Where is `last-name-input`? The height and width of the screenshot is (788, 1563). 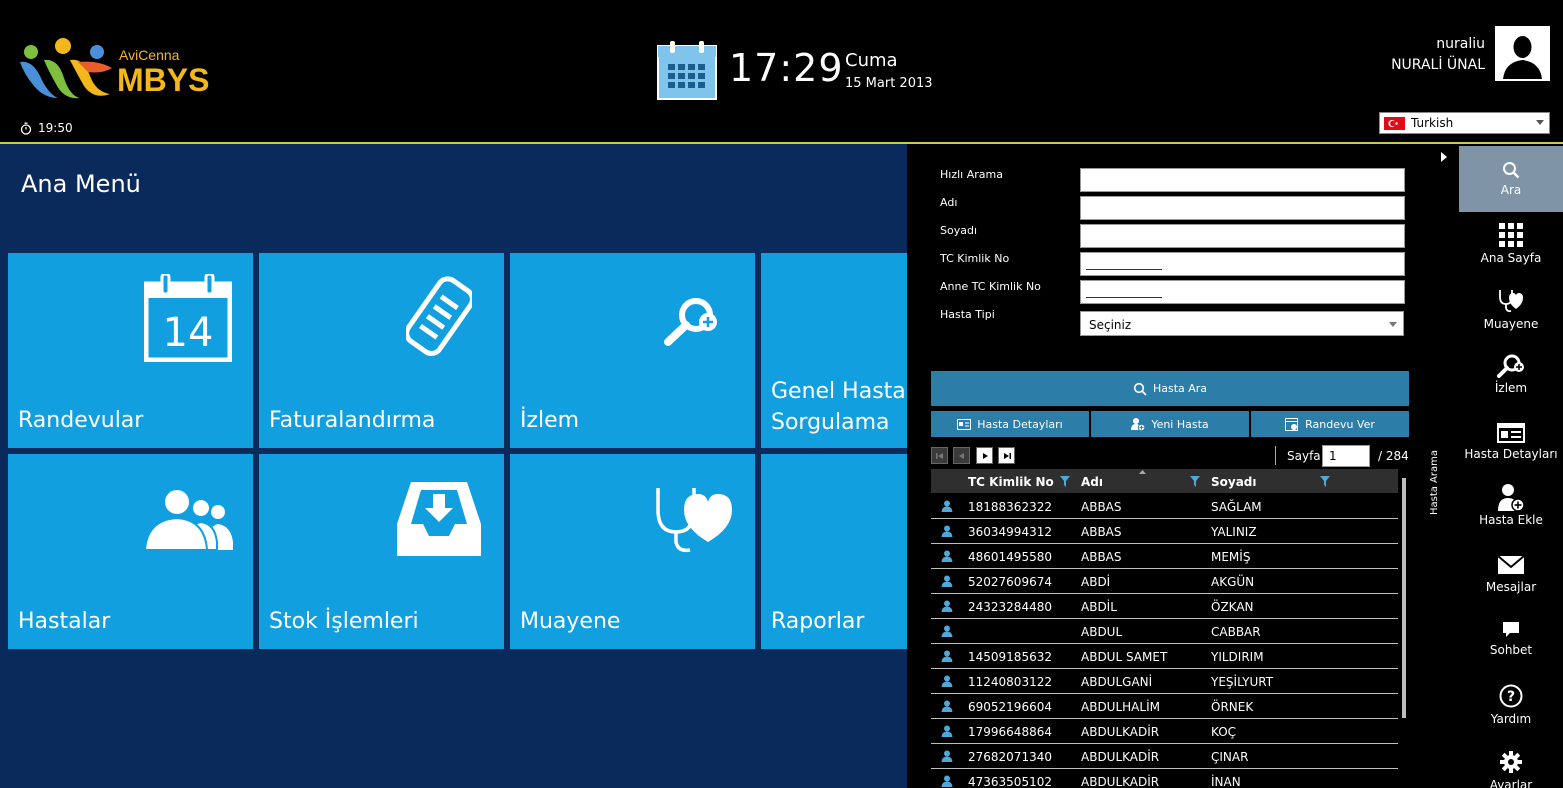
last-name-input is located at coordinates (1242, 236).